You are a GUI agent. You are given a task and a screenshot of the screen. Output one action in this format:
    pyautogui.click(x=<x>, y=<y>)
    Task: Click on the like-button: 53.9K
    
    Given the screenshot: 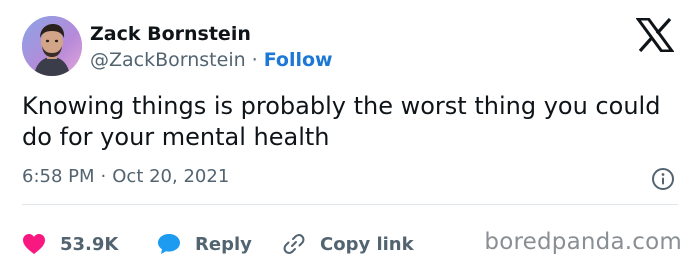 What is the action you would take?
    pyautogui.click(x=70, y=244)
    